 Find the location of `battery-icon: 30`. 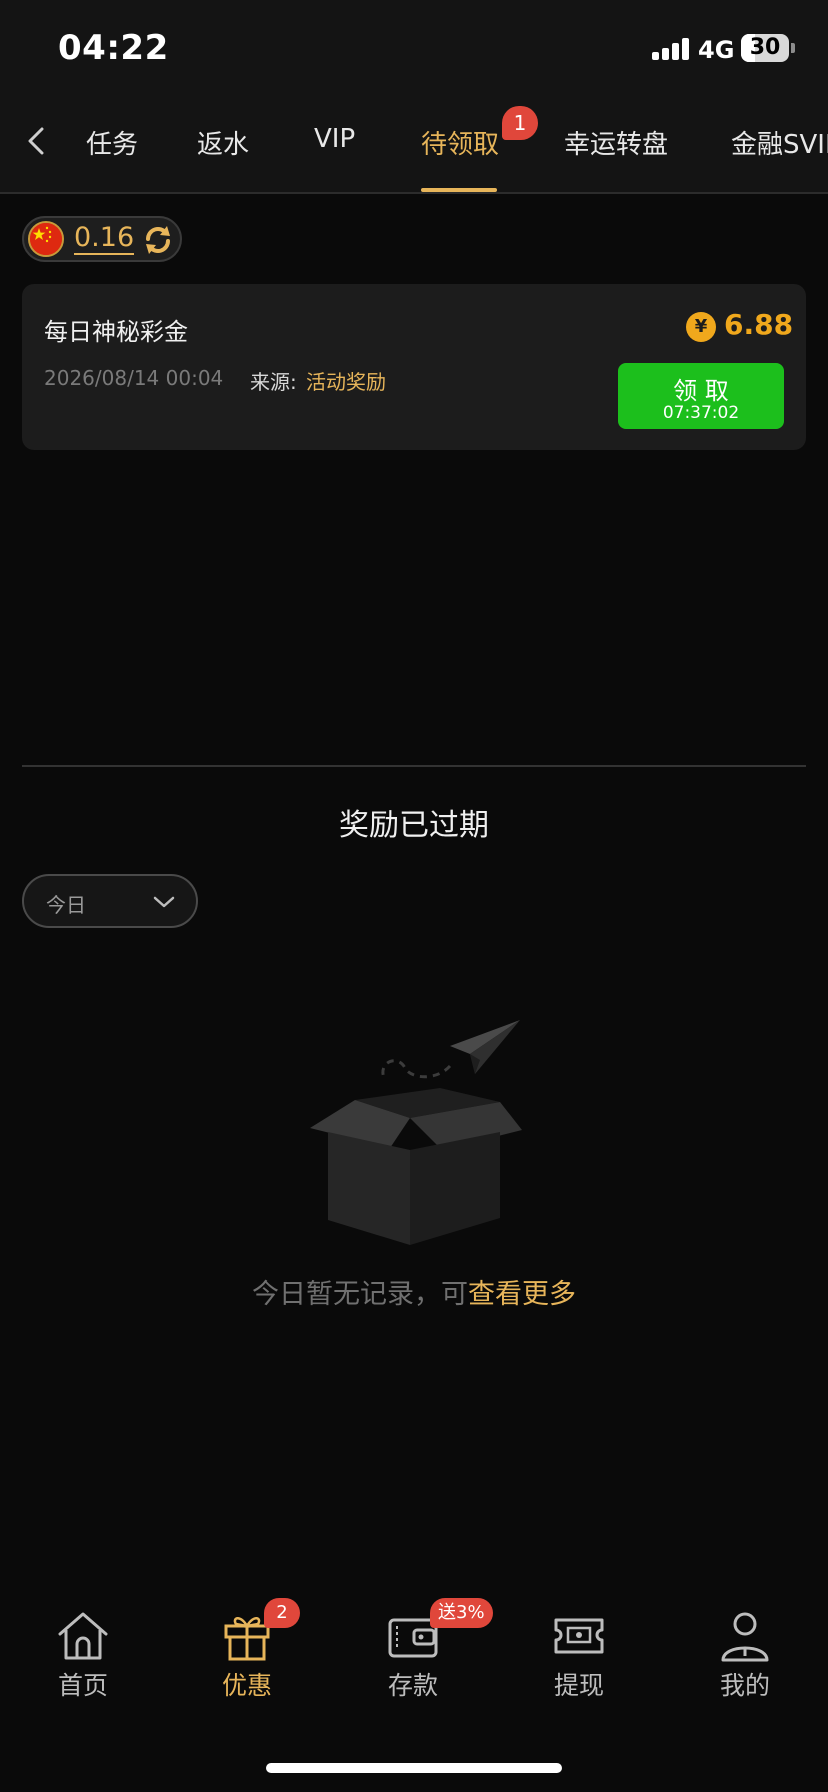

battery-icon: 30 is located at coordinates (765, 48).